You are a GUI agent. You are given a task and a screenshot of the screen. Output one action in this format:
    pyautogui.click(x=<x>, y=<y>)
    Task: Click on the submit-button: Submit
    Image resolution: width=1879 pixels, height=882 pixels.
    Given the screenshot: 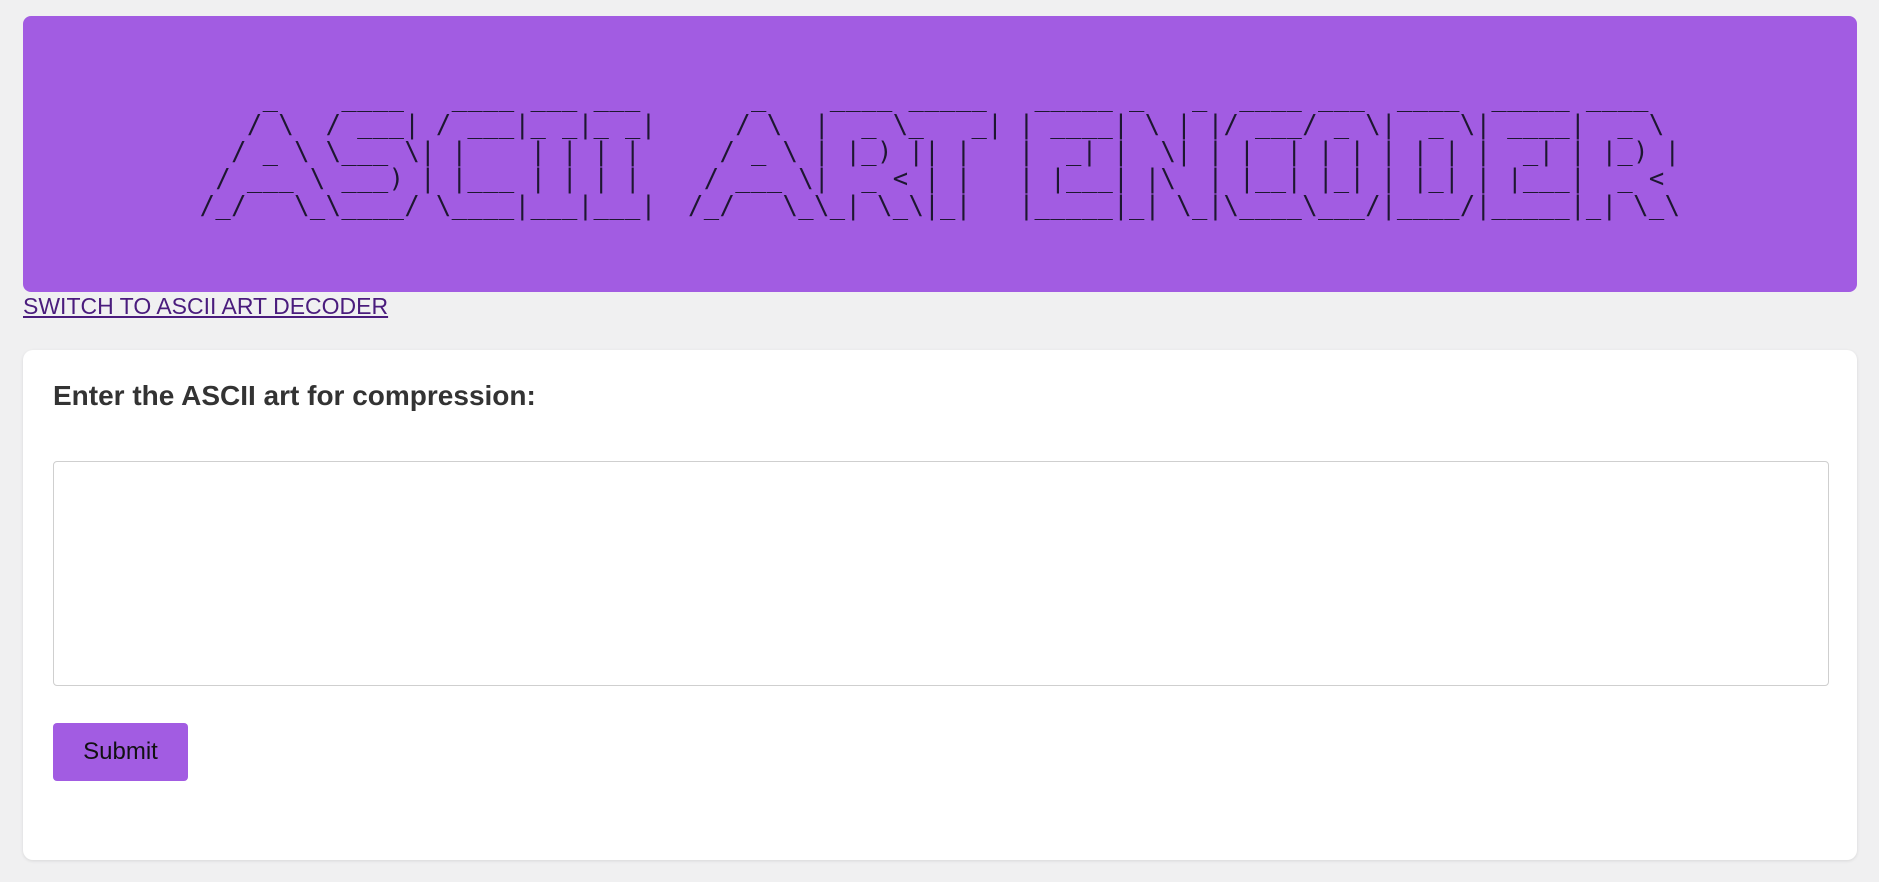 What is the action you would take?
    pyautogui.click(x=120, y=752)
    